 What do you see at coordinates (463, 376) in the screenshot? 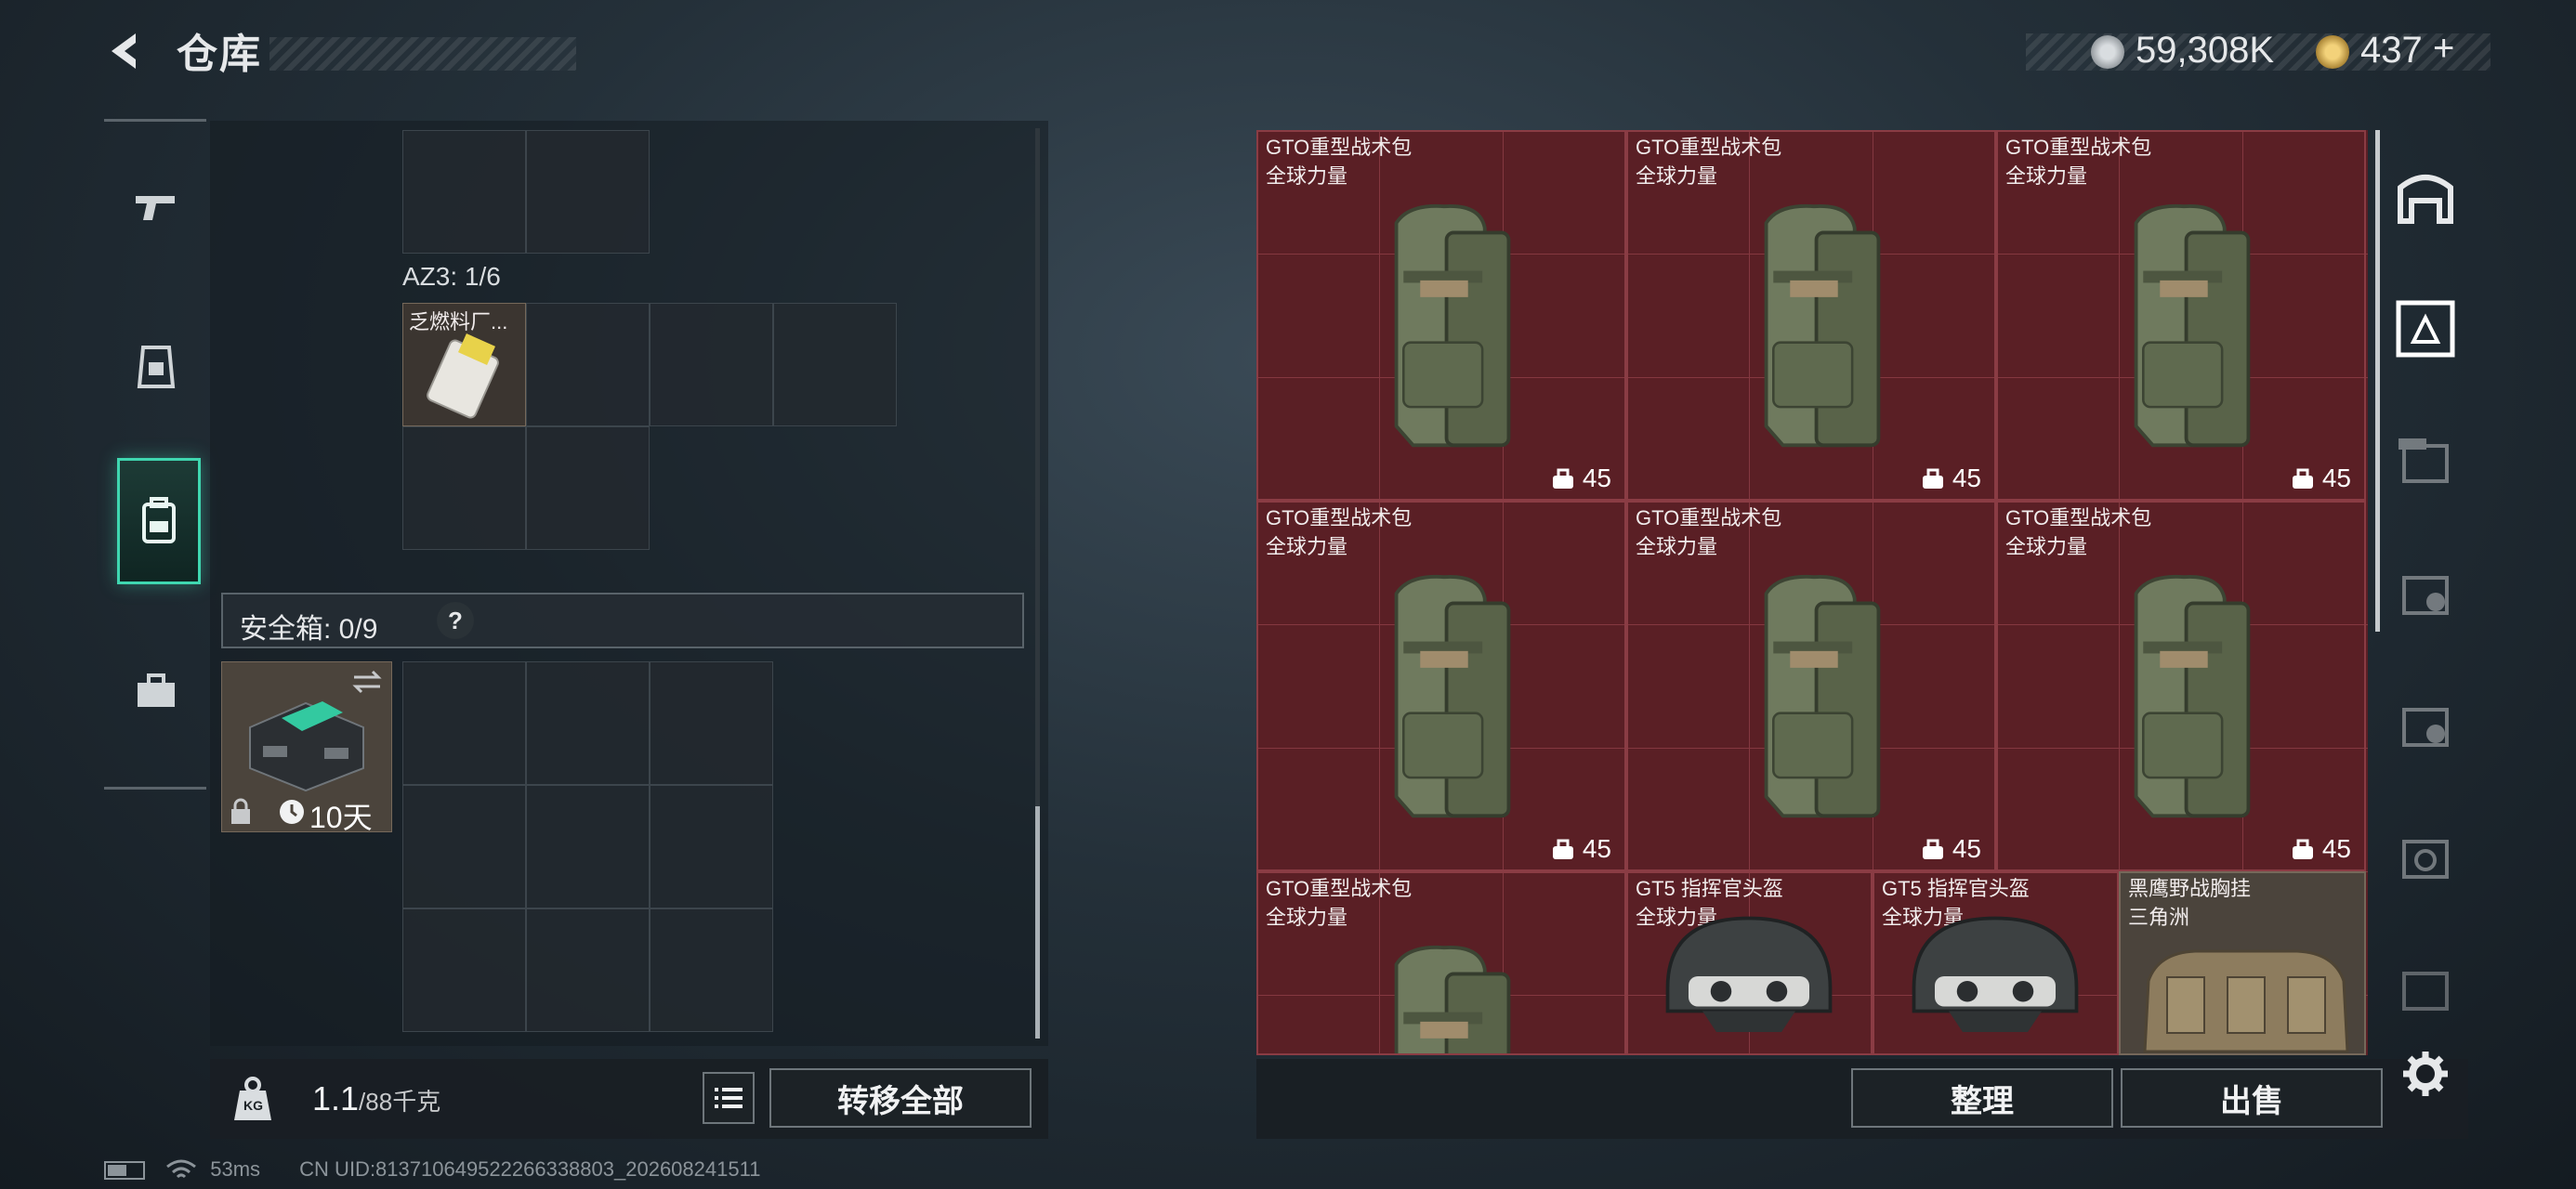
I see `keycard-icon` at bounding box center [463, 376].